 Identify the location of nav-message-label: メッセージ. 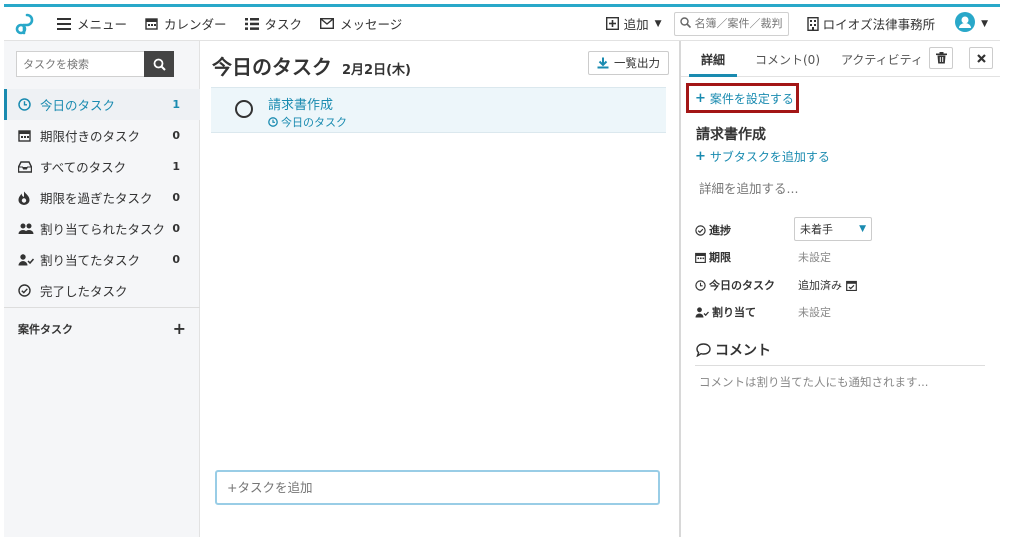
(371, 24).